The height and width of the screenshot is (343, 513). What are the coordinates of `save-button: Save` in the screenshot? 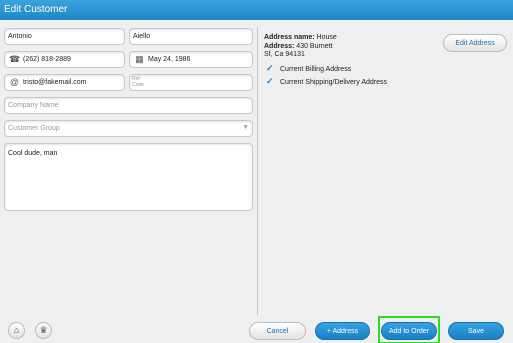 It's located at (476, 331).